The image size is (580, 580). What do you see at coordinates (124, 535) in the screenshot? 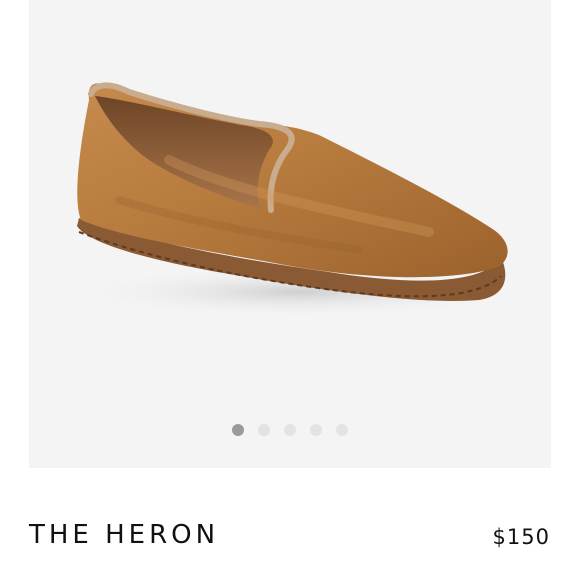
I see `product-title: THE HERON` at bounding box center [124, 535].